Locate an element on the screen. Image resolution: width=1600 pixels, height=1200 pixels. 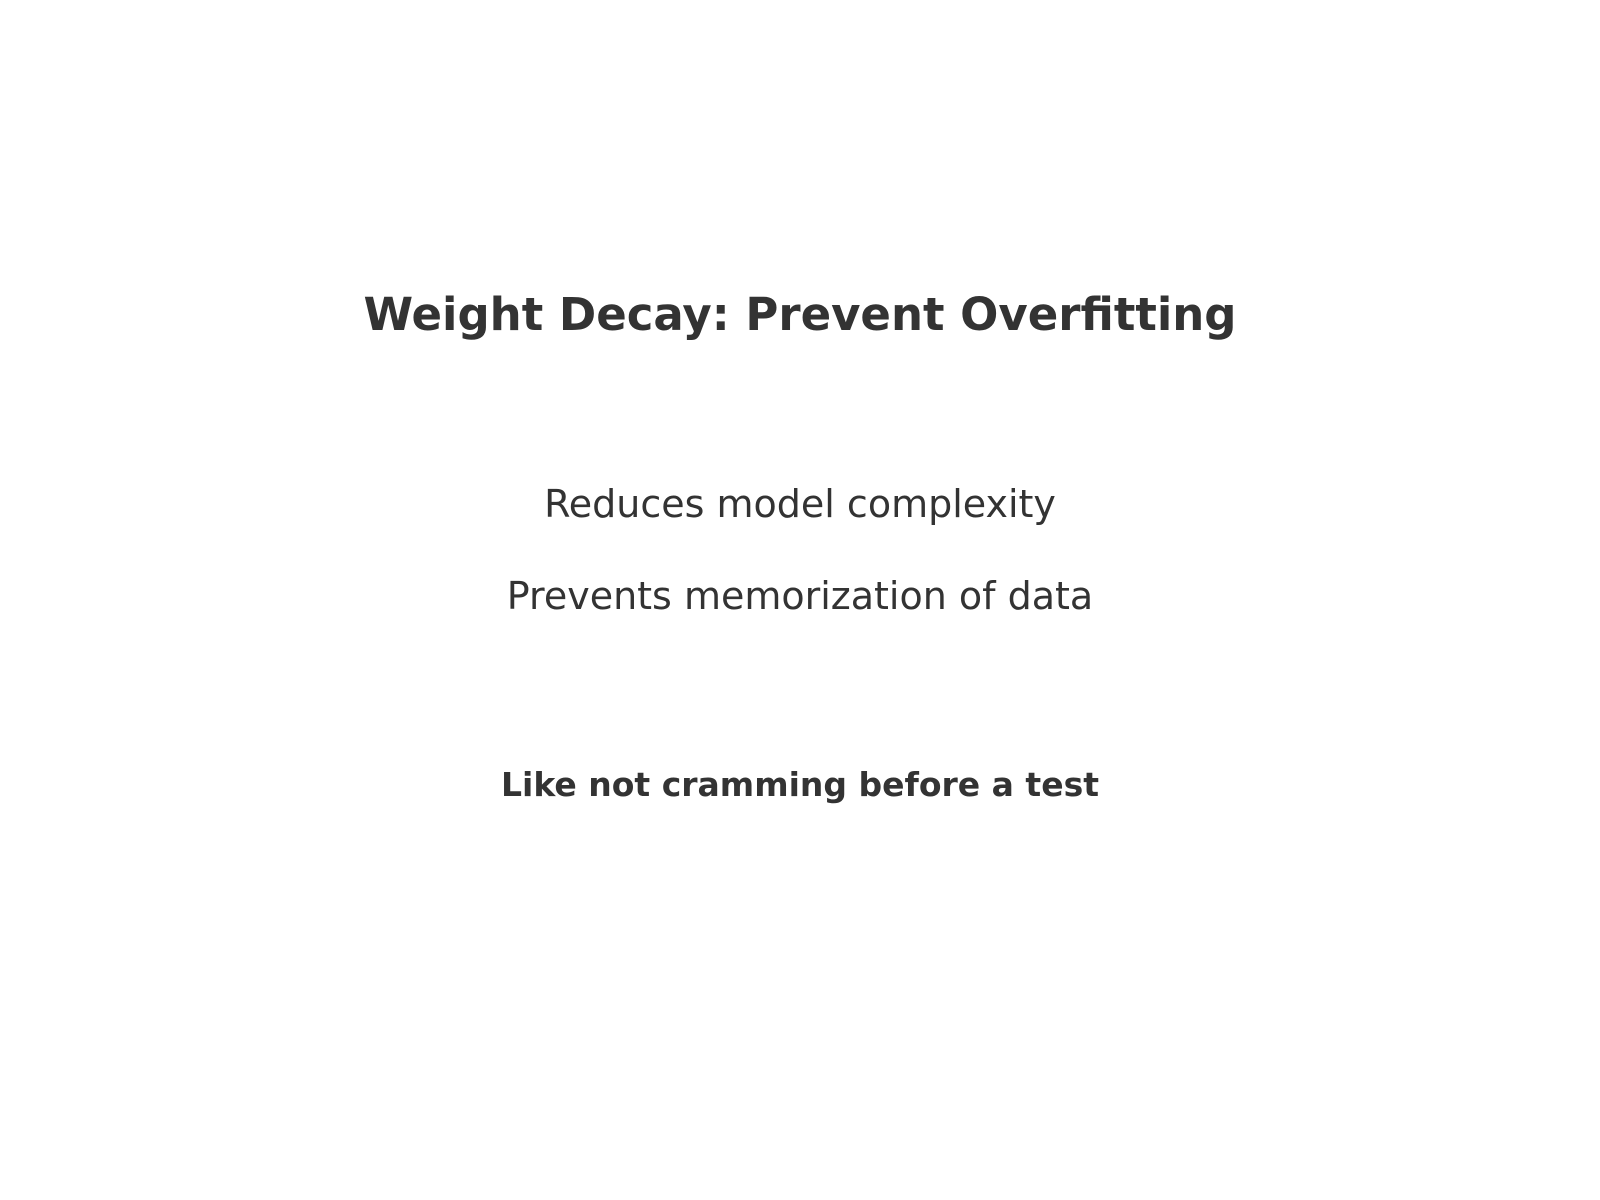
point-reduces-complexity: Reduces model complexity is located at coordinates (800, 504).